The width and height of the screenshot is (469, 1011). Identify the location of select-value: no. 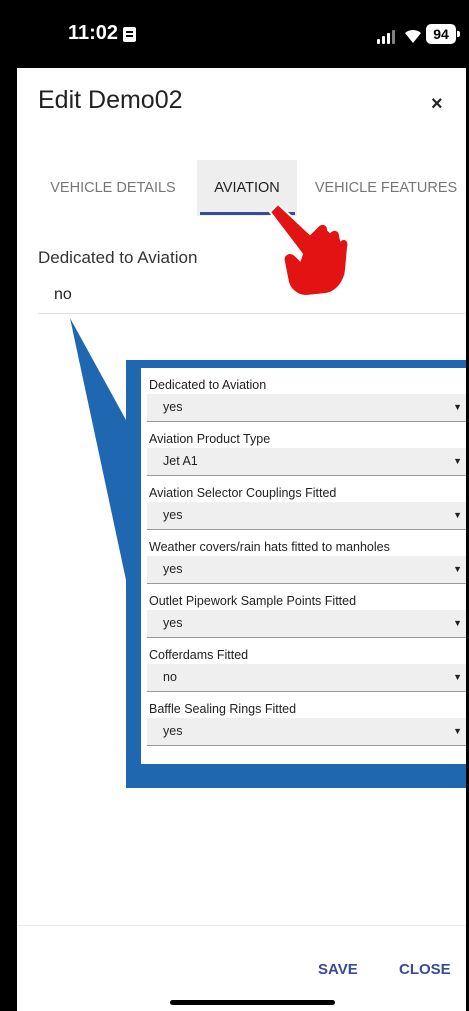
(170, 677).